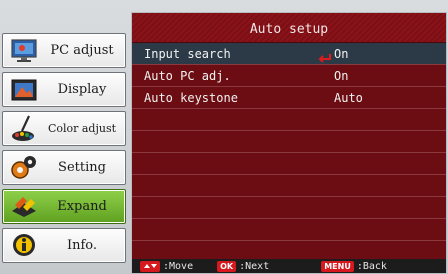 Image resolution: width=448 pixels, height=274 pixels. I want to click on sidebar-item-label: Expand, so click(82, 206).